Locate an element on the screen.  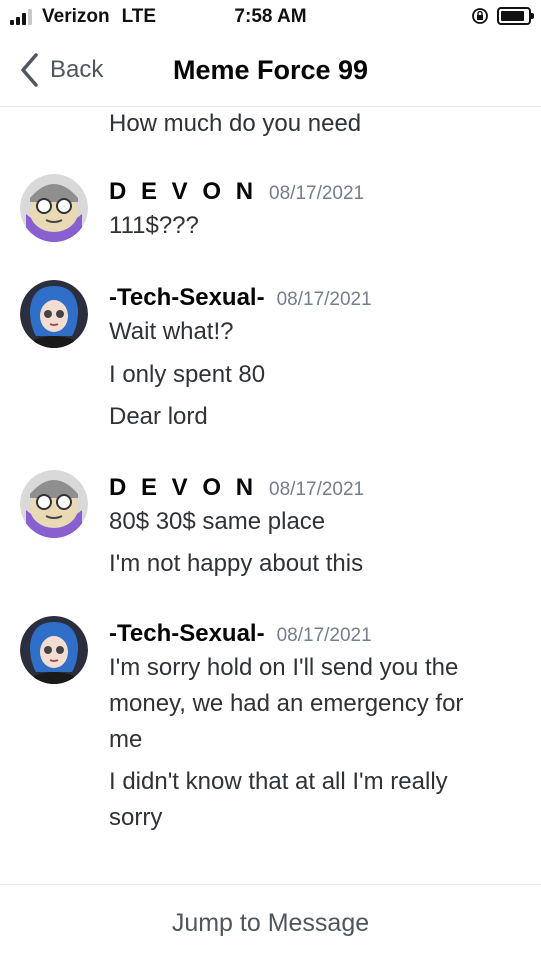
message-text: Dear lord is located at coordinates (309, 417).